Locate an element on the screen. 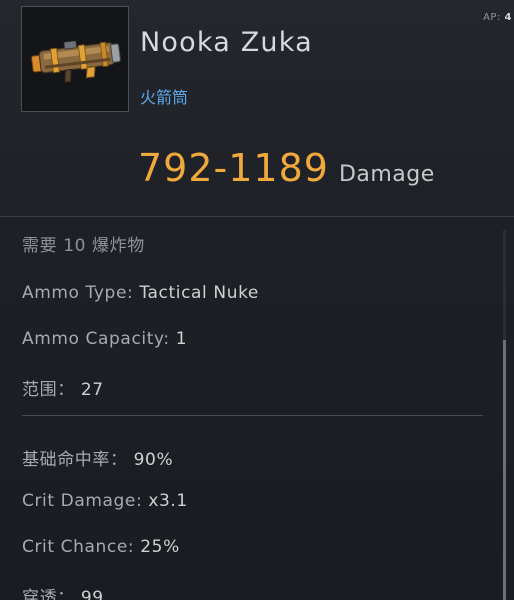  stat-value: 90% is located at coordinates (153, 460).